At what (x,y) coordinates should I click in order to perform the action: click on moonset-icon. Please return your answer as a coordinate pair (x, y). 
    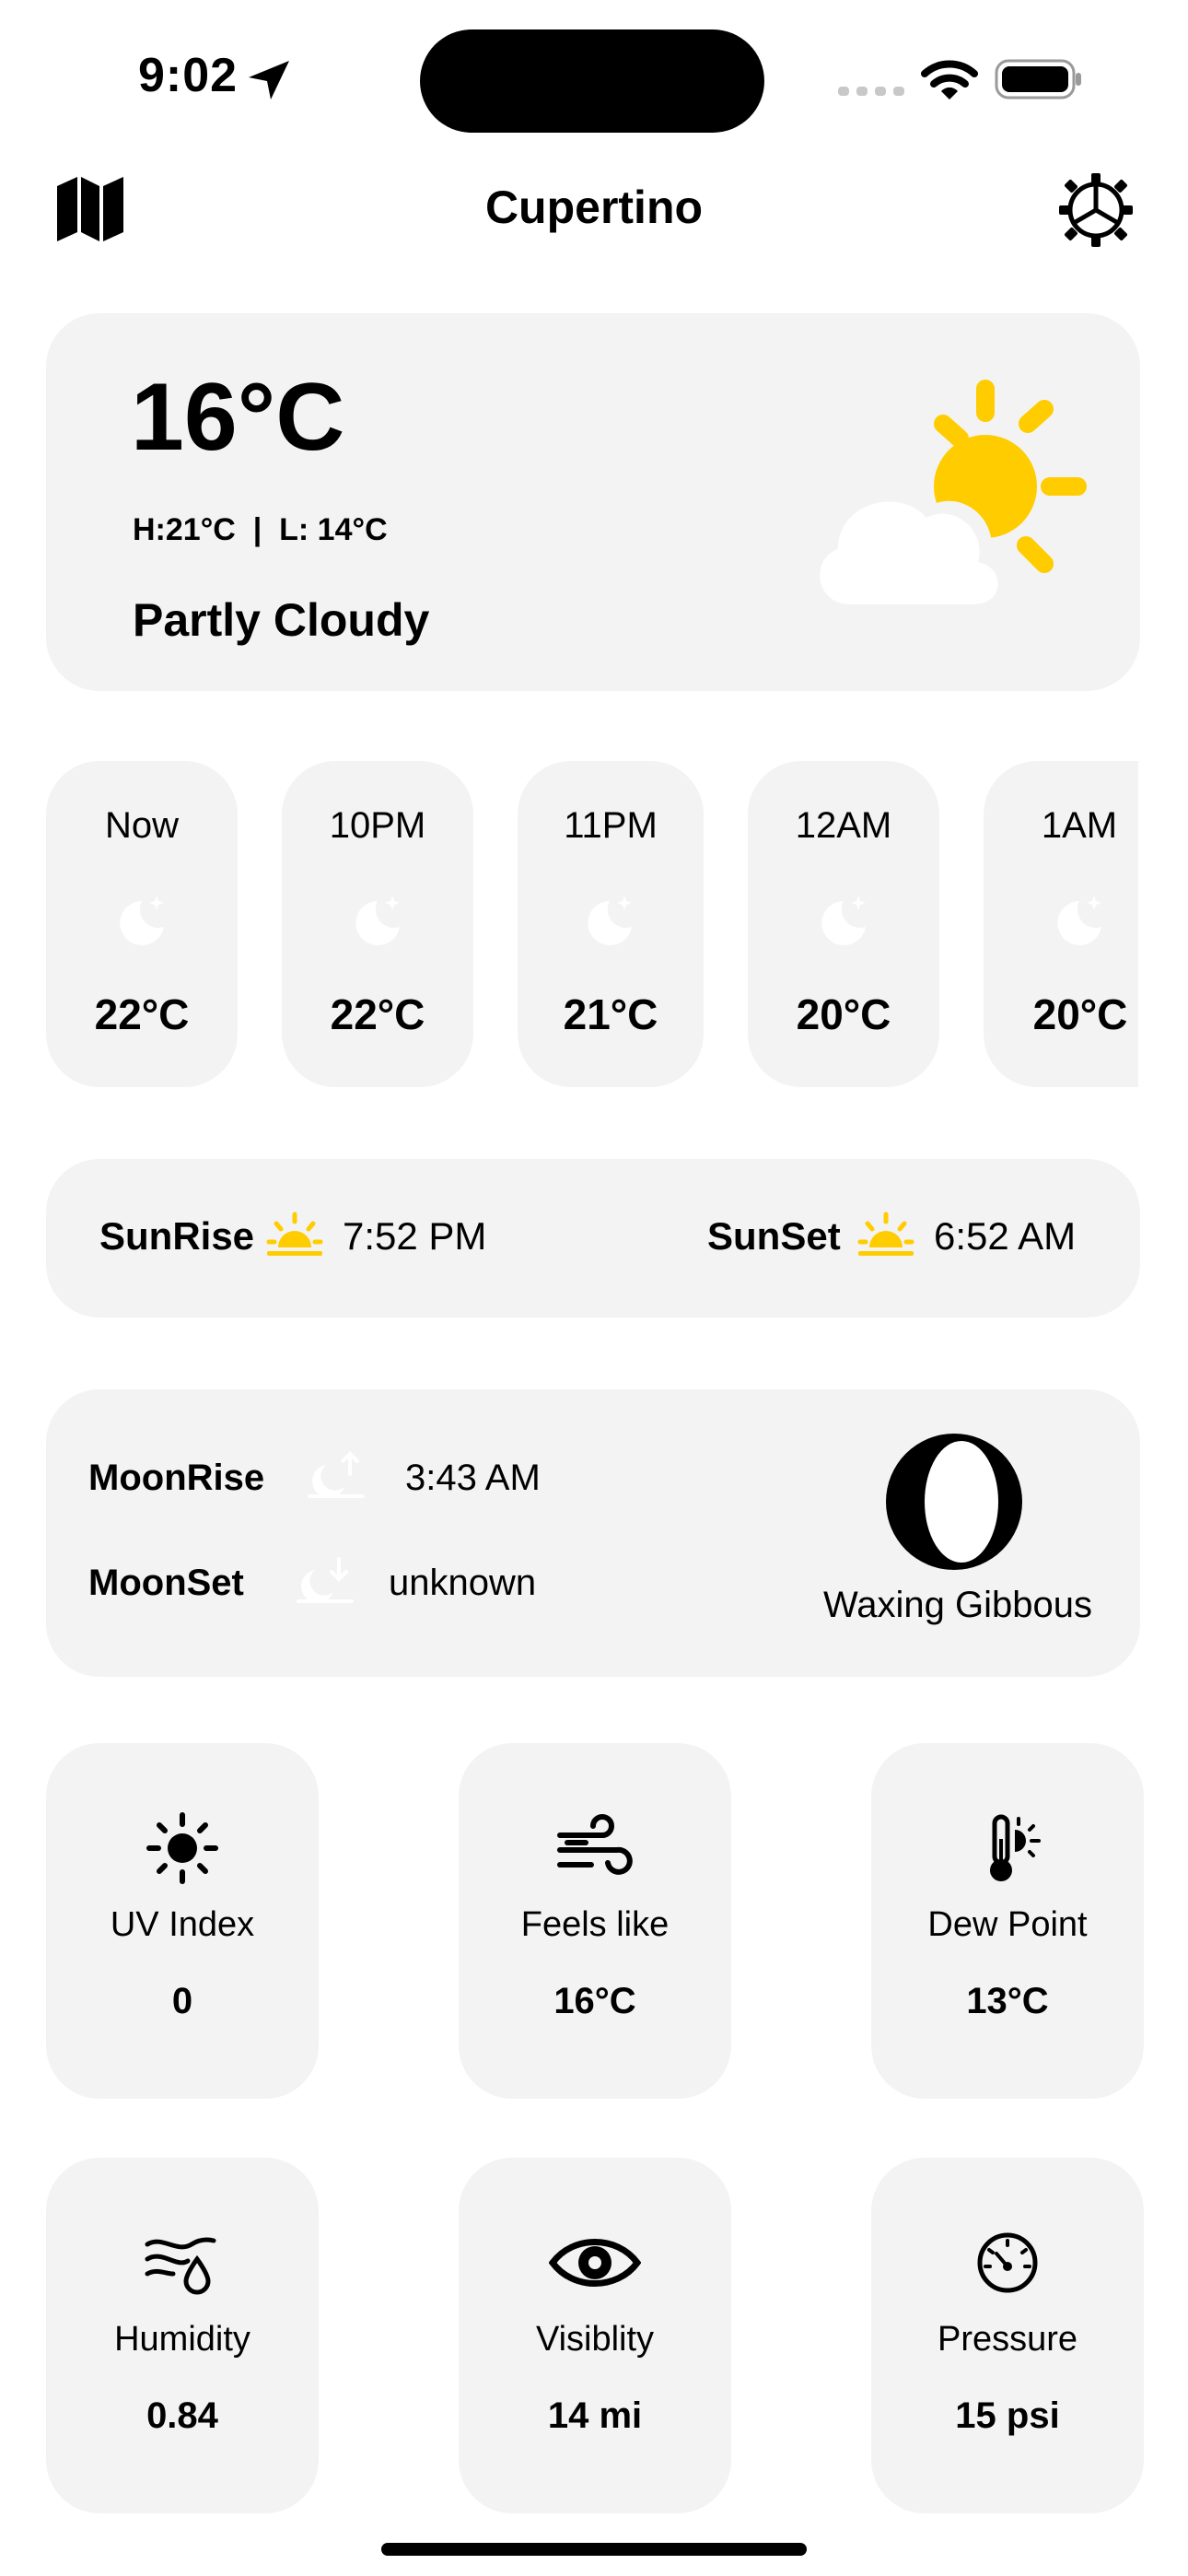
    Looking at the image, I should click on (325, 1580).